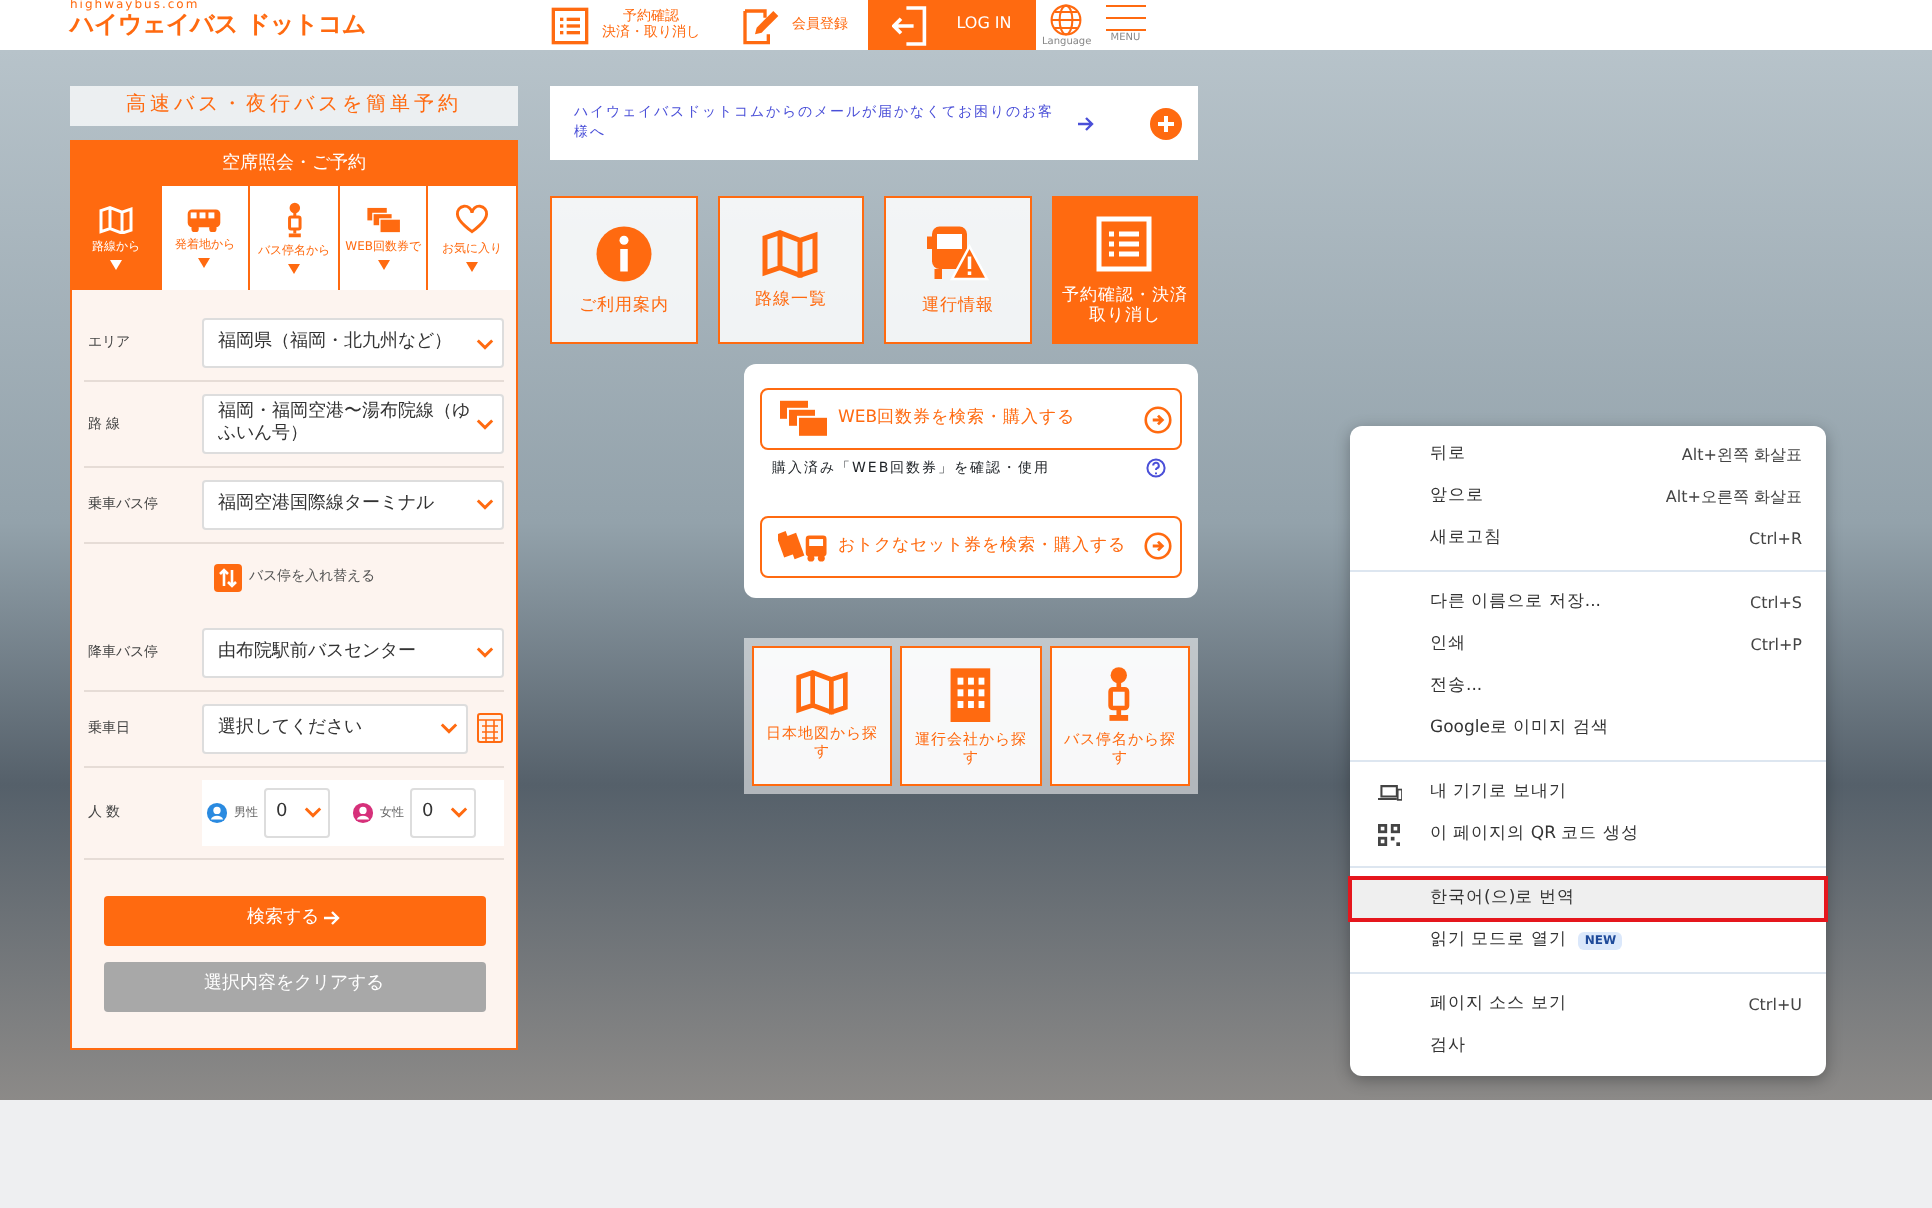 The width and height of the screenshot is (1932, 1208). Describe the element at coordinates (490, 728) in the screenshot. I see `calendar-icon` at that location.